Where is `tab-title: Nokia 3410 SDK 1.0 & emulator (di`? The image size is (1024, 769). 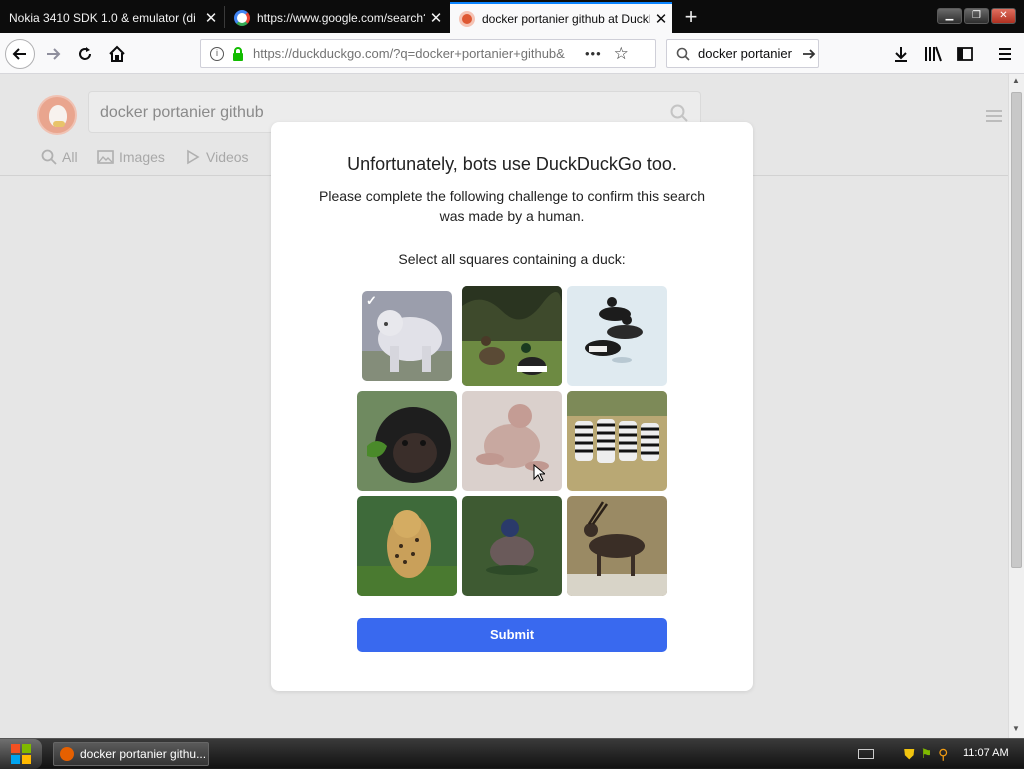
tab-title: Nokia 3410 SDK 1.0 & emulator (di is located at coordinates (102, 17).